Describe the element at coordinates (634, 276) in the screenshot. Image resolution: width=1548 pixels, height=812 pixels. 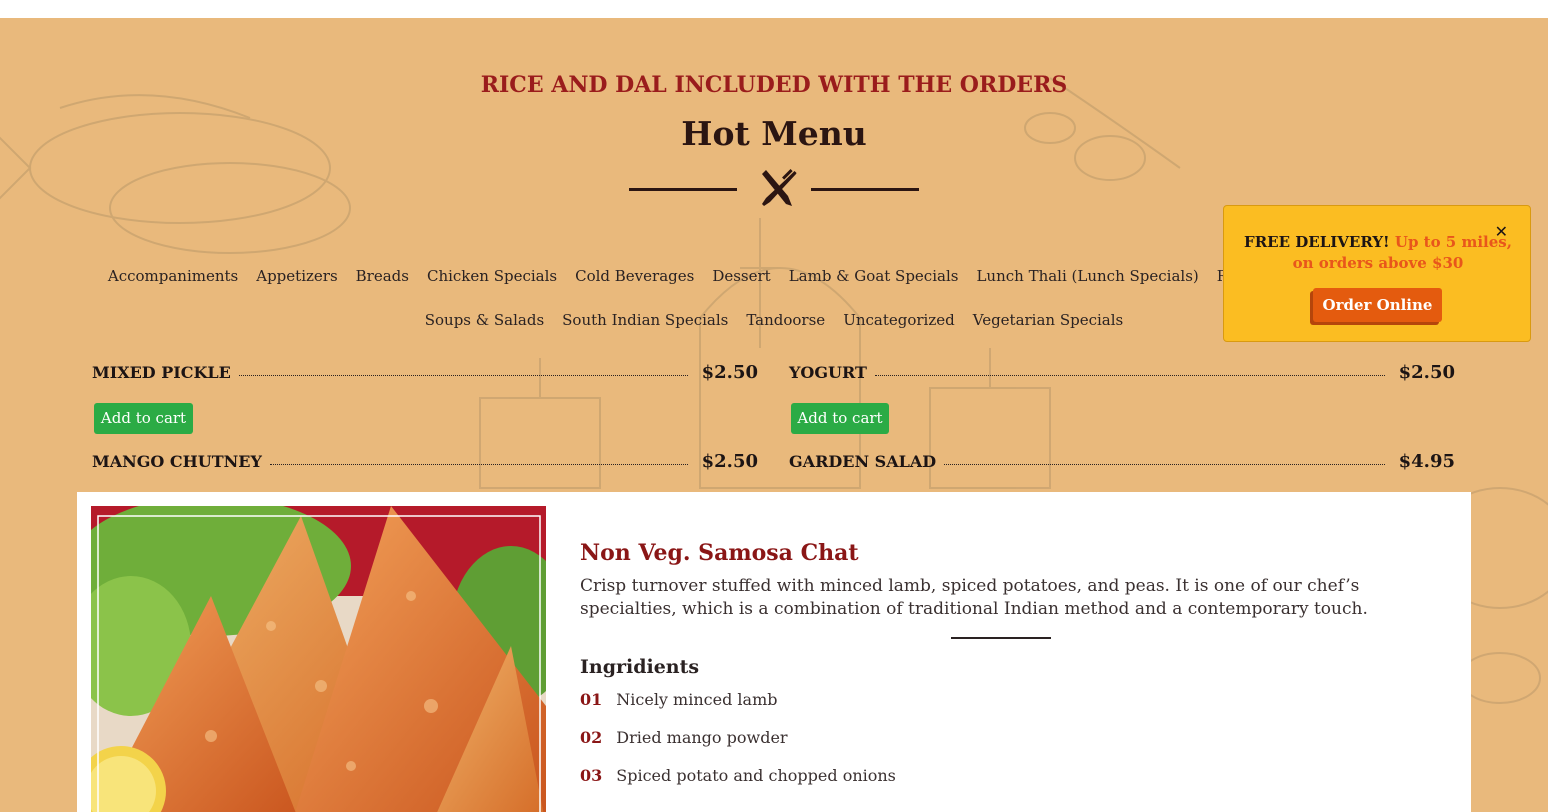
I see `category-cold-beverages: Cold Beverages` at that location.